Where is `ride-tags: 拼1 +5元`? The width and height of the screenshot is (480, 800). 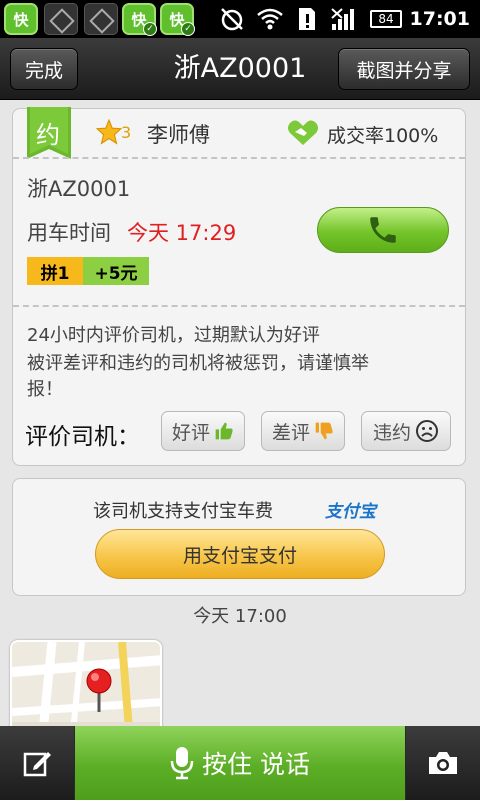 ride-tags: 拼1 +5元 is located at coordinates (88, 271).